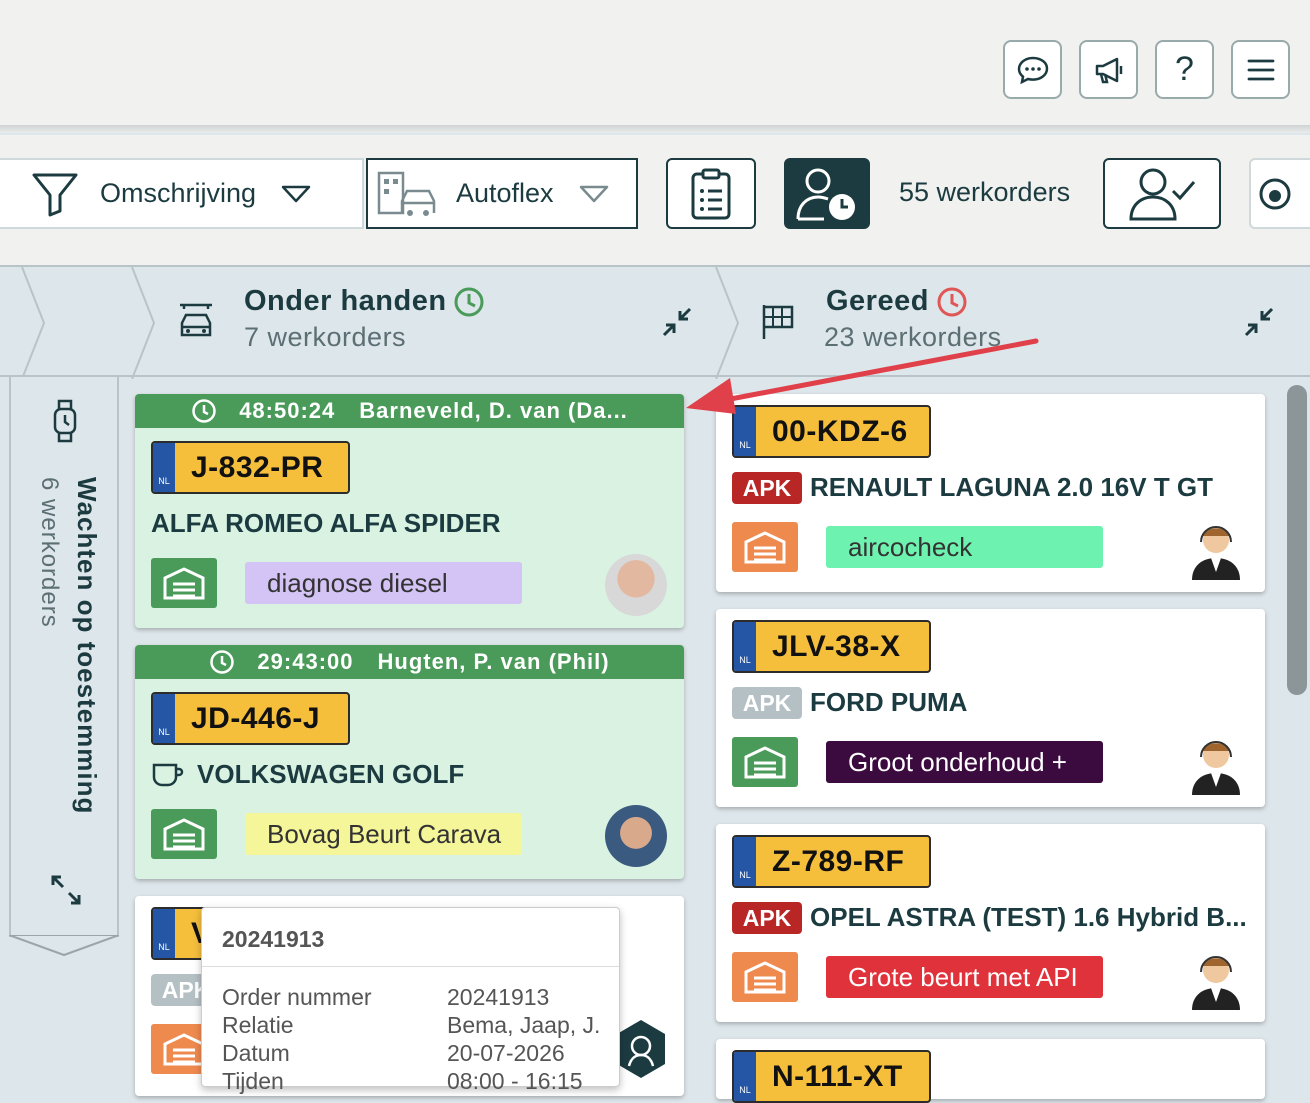 This screenshot has width=1310, height=1103. What do you see at coordinates (985, 192) in the screenshot?
I see `order-count: 55 werkorders` at bounding box center [985, 192].